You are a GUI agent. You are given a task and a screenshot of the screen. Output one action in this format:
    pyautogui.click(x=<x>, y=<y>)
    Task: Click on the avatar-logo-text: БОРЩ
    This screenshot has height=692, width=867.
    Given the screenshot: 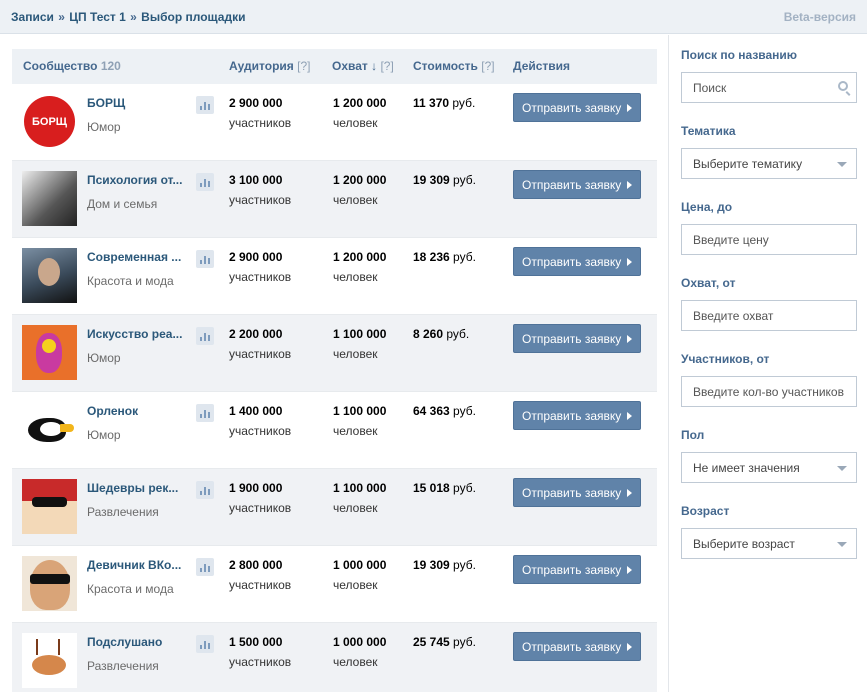 What is the action you would take?
    pyautogui.click(x=49, y=121)
    